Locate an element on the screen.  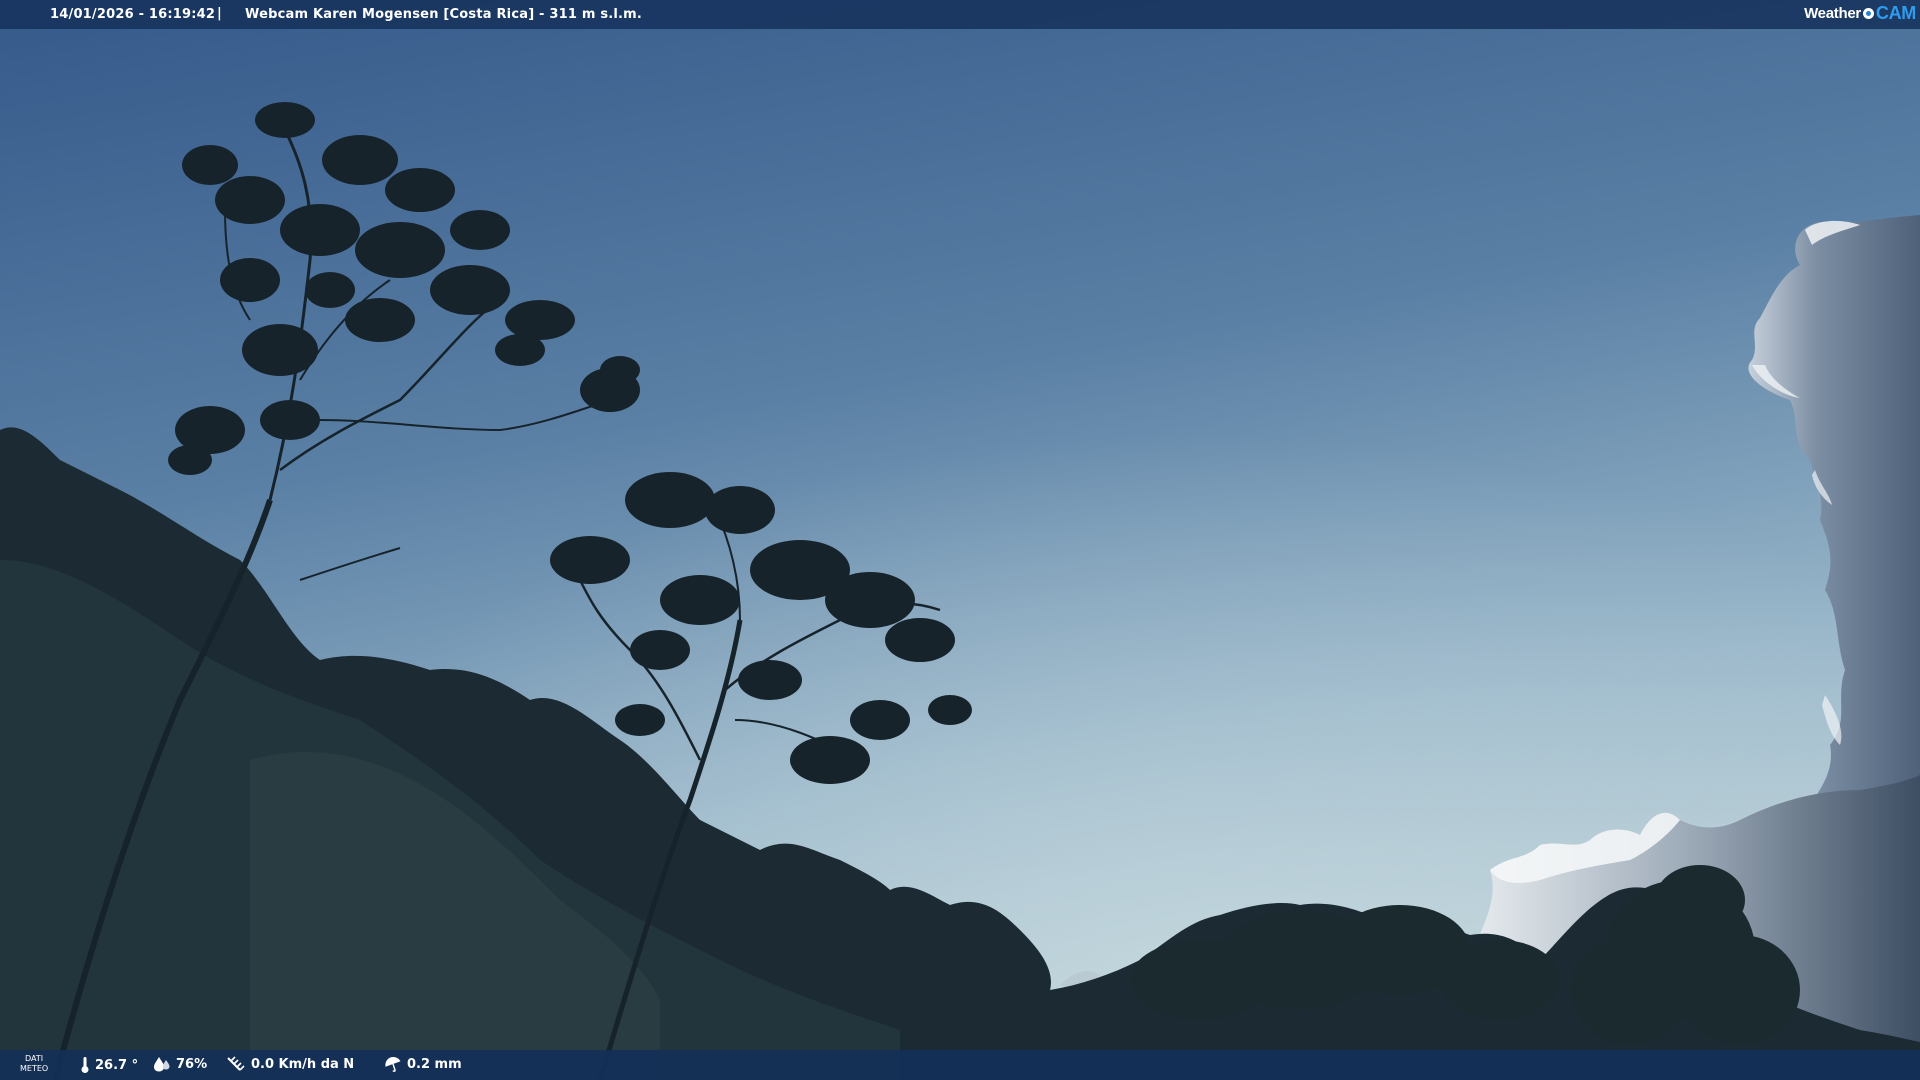
temperature-value: 26.7 ° is located at coordinates (117, 1065).